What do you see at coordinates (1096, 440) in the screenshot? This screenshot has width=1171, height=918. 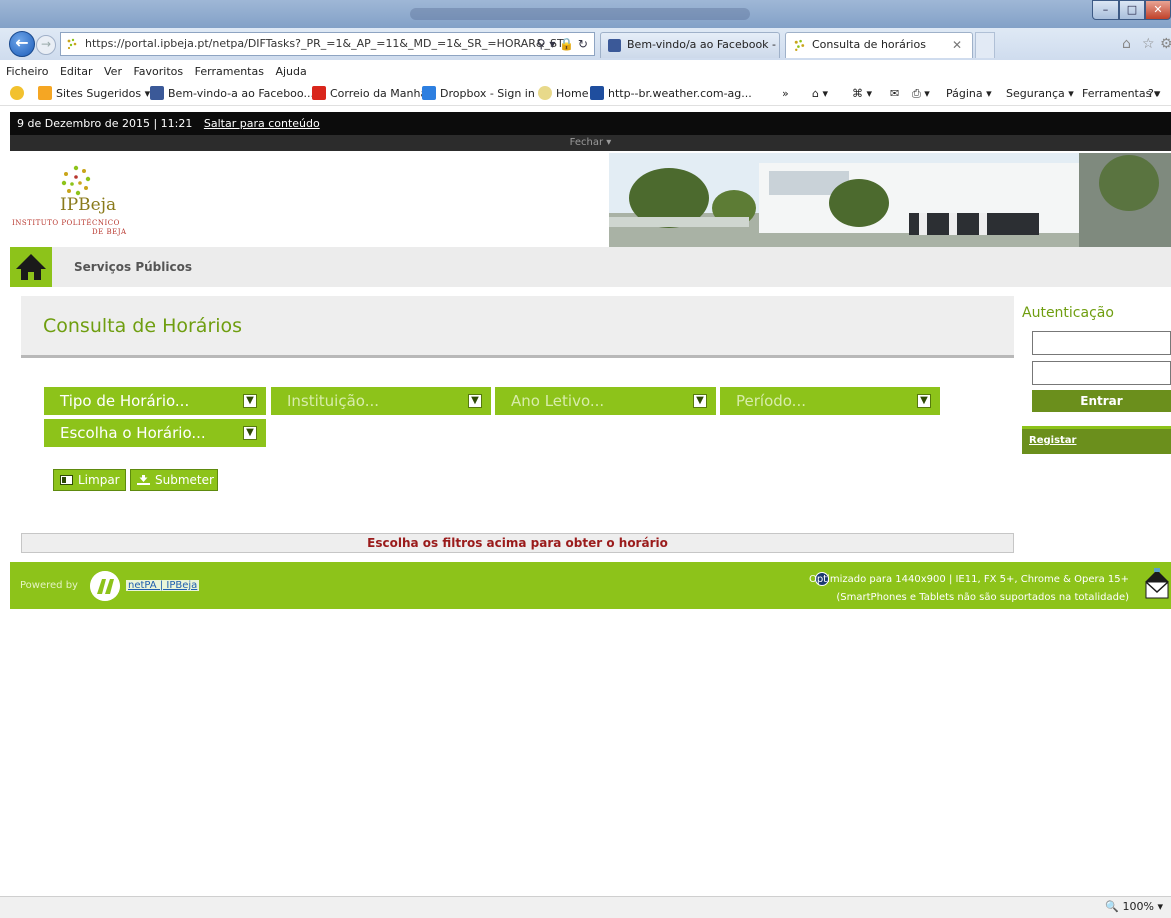 I see `register-link: Registar` at bounding box center [1096, 440].